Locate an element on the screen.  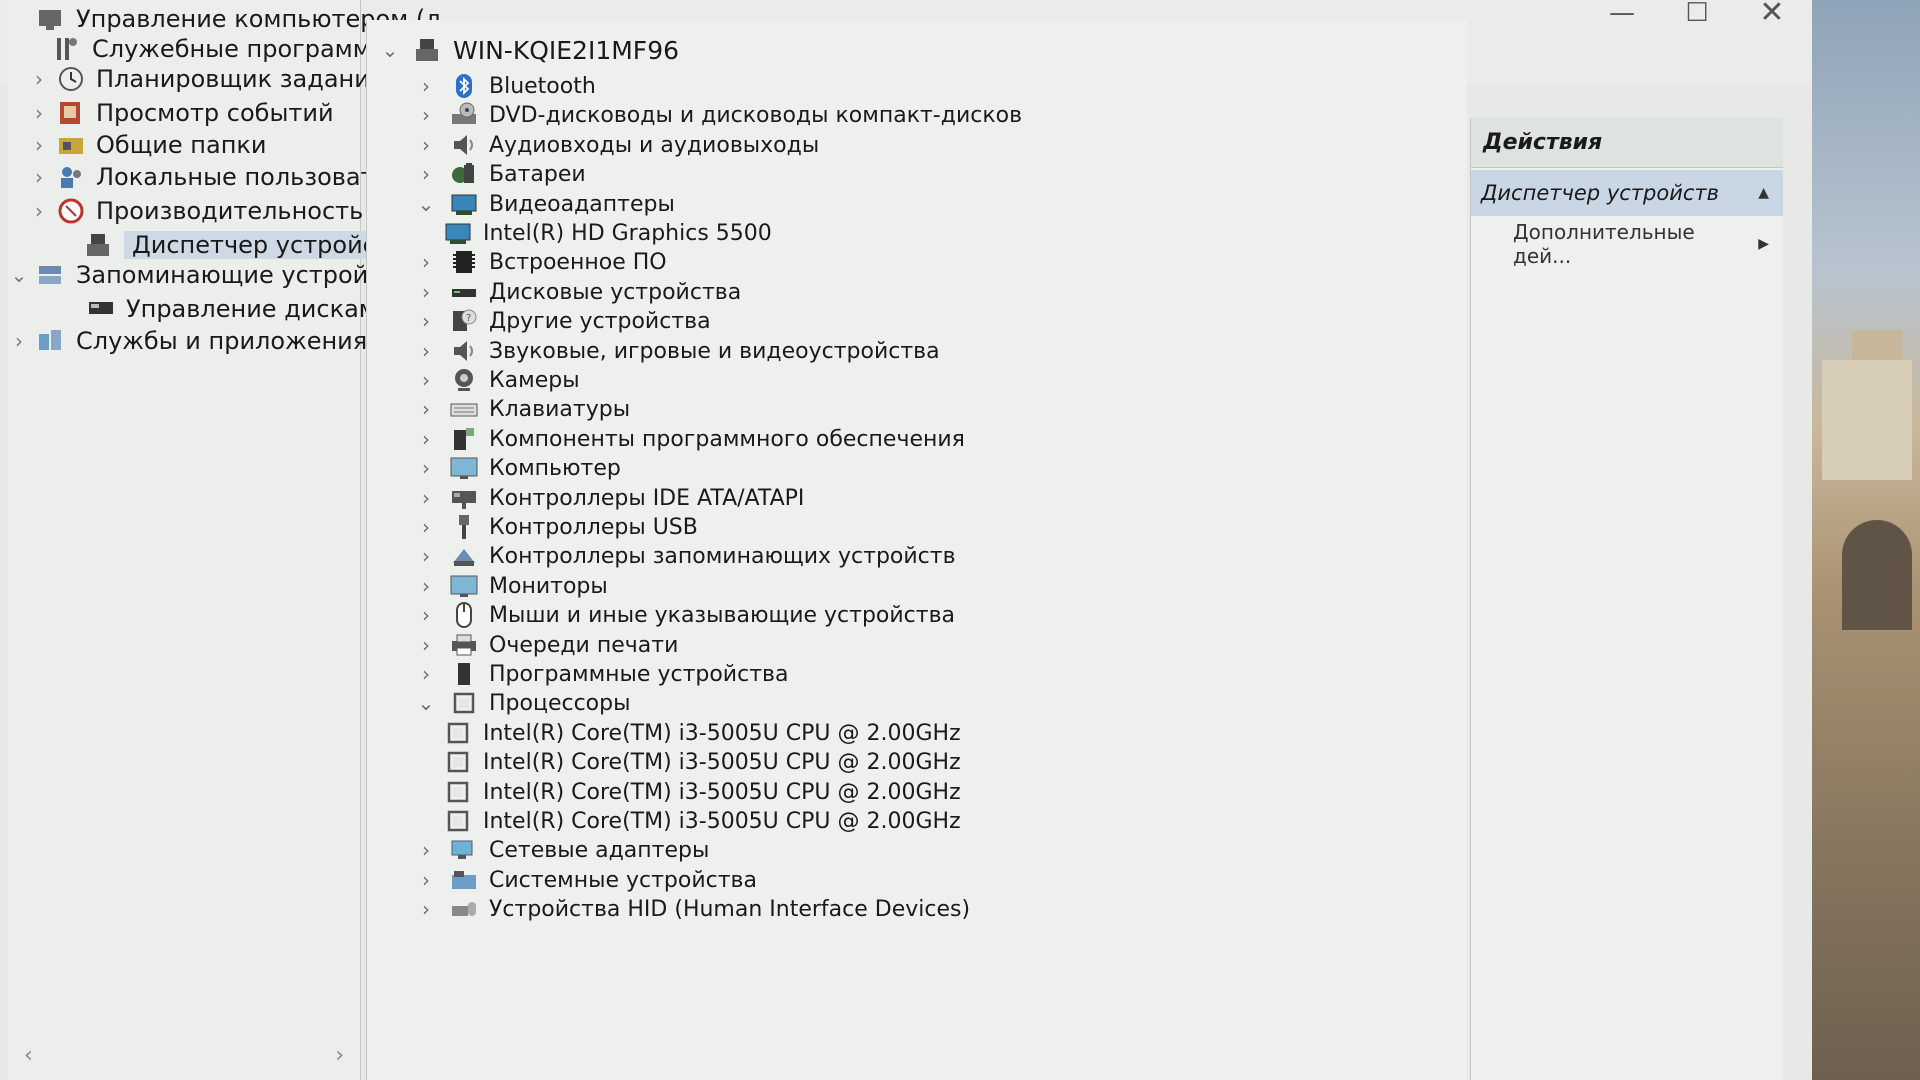
maximize-button: ☐ is located at coordinates (1697, 15).